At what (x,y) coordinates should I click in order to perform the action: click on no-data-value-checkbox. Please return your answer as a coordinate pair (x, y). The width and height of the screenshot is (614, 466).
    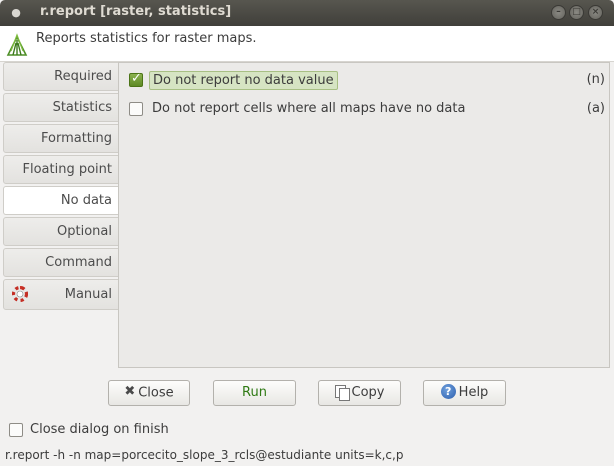
    Looking at the image, I should click on (136, 79).